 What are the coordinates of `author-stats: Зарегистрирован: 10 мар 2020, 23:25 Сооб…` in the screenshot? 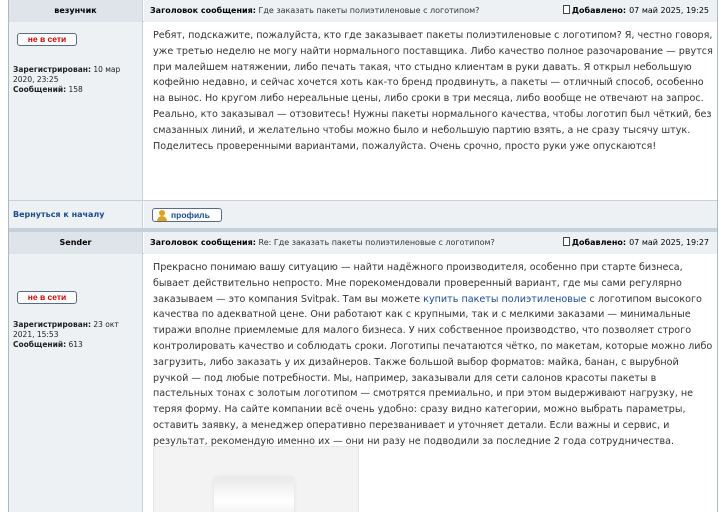 It's located at (77, 80).